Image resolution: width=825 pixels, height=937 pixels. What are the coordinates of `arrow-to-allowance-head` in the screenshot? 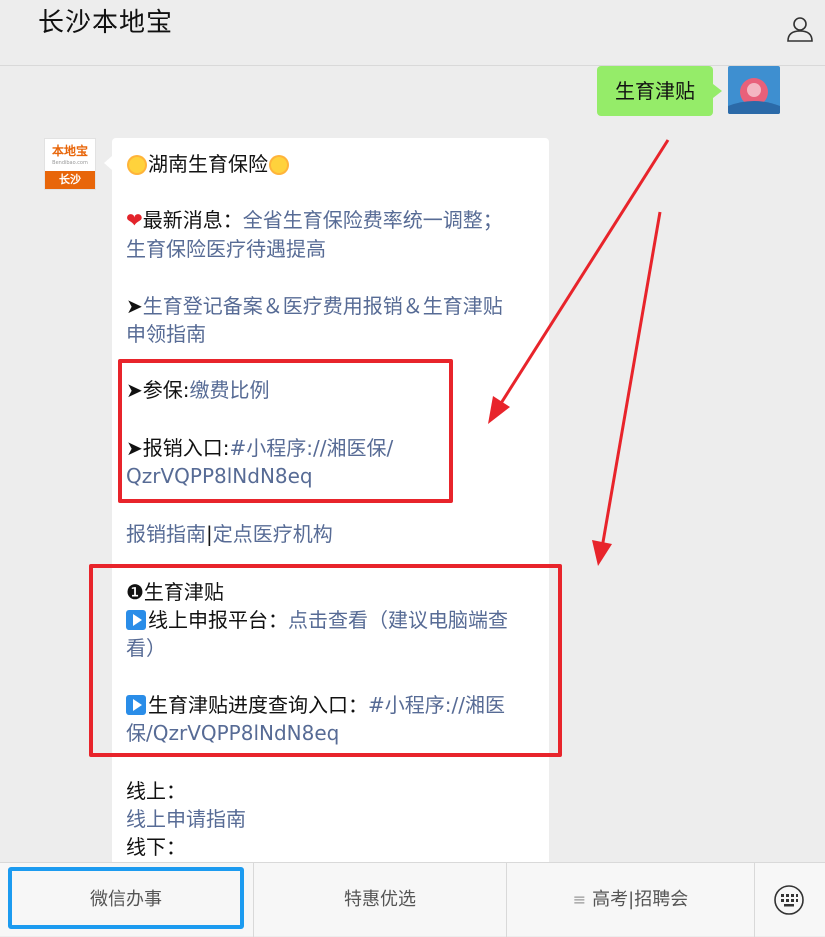 It's located at (602, 553).